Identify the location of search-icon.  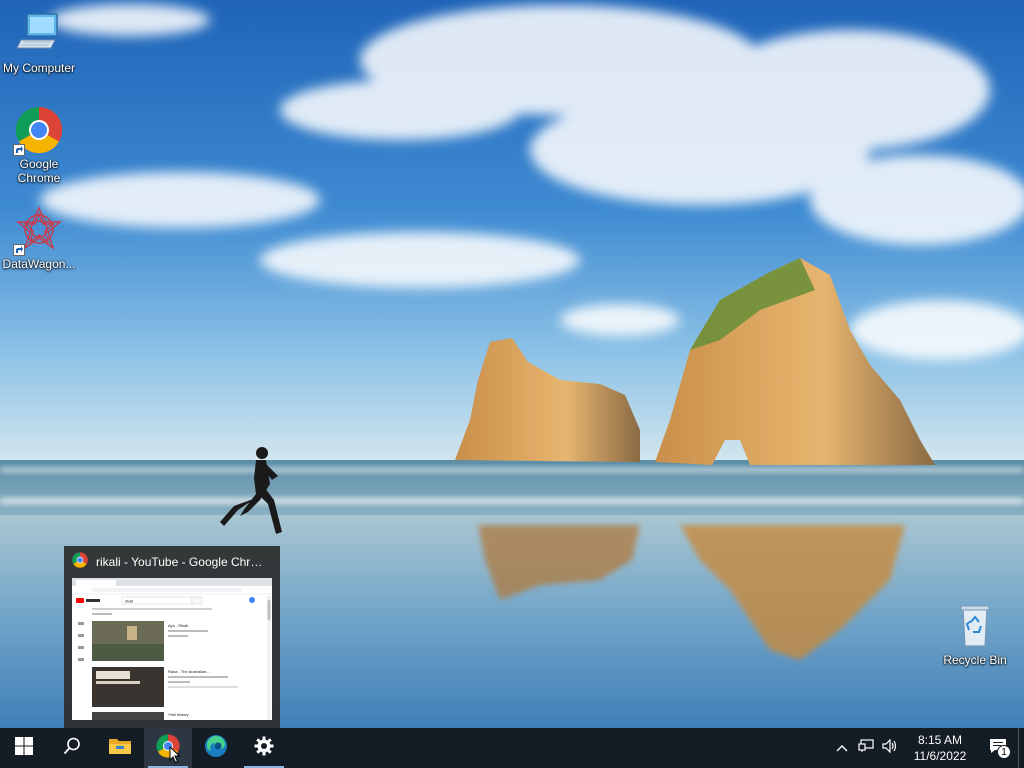
(72, 748).